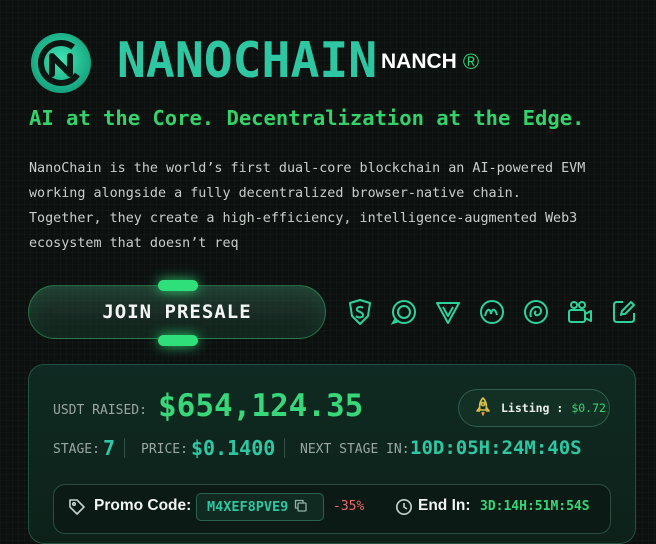  Describe the element at coordinates (143, 505) in the screenshot. I see `promo-code-label: Promo Code:` at that location.